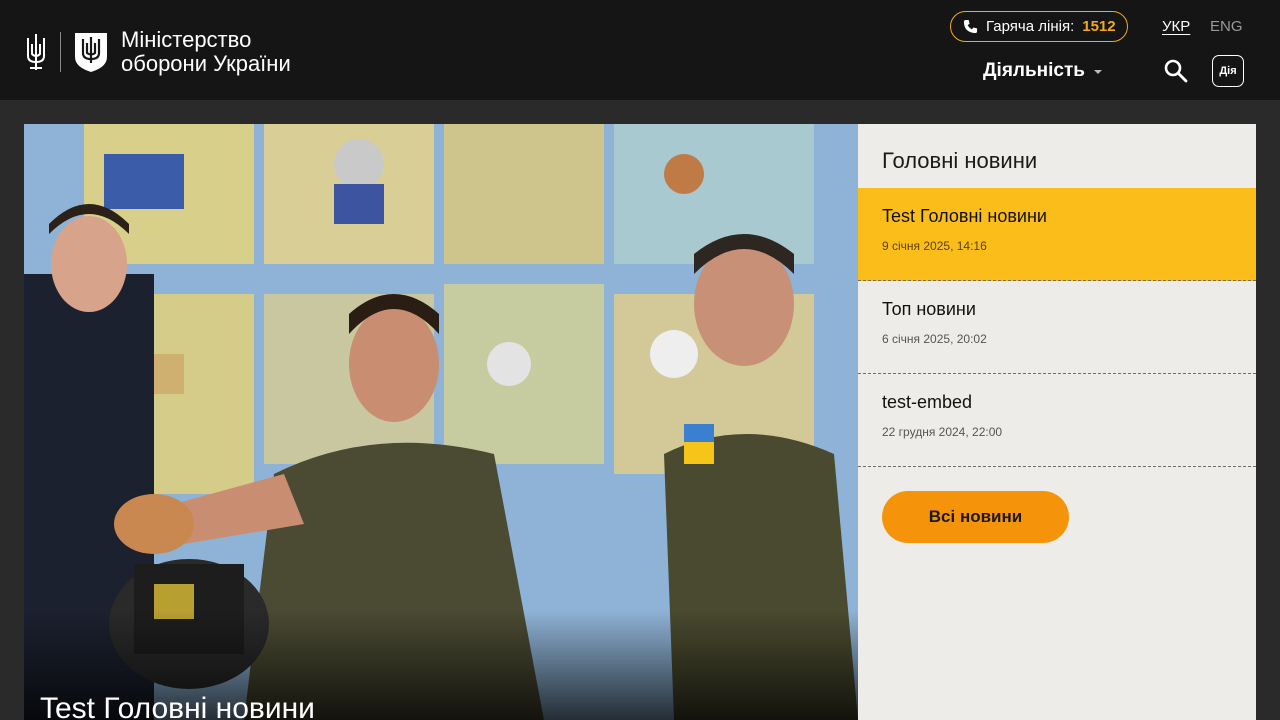 The height and width of the screenshot is (720, 1280). Describe the element at coordinates (929, 309) in the screenshot. I see `news-title: Топ новини` at that location.